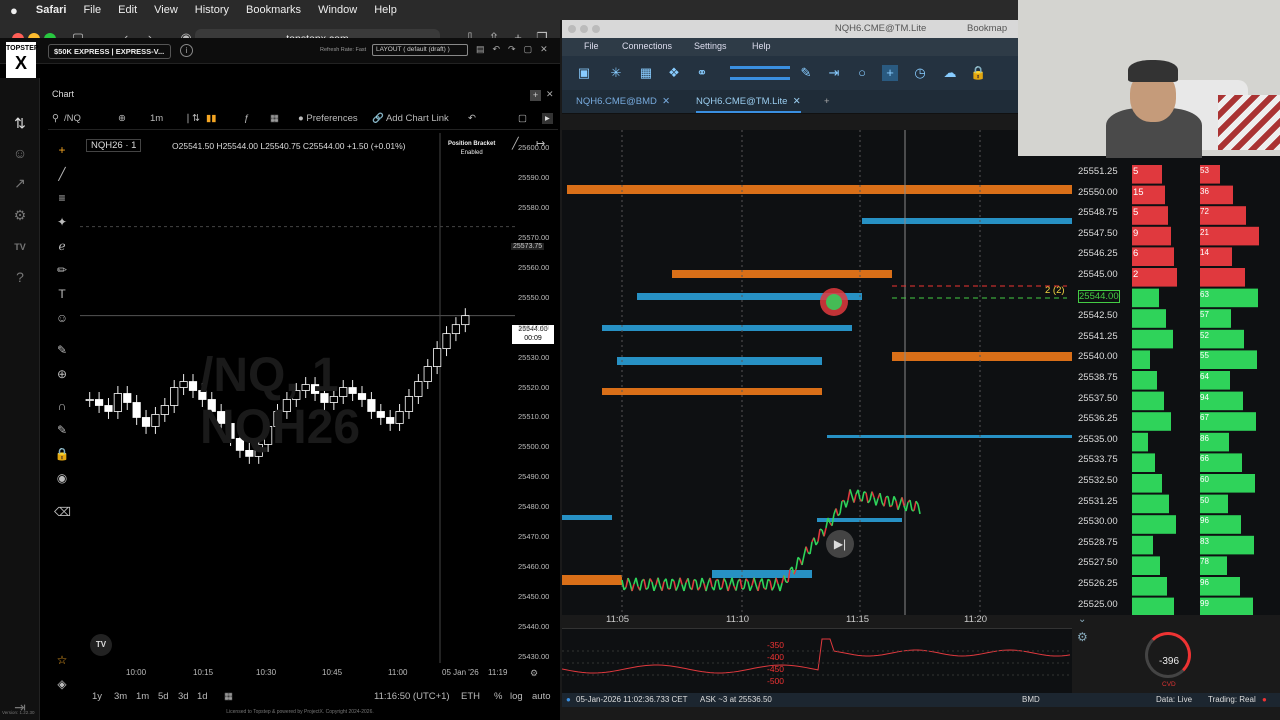 The width and height of the screenshot is (1280, 720). Describe the element at coordinates (202, 696) in the screenshot. I see `range-1d: 1d` at that location.